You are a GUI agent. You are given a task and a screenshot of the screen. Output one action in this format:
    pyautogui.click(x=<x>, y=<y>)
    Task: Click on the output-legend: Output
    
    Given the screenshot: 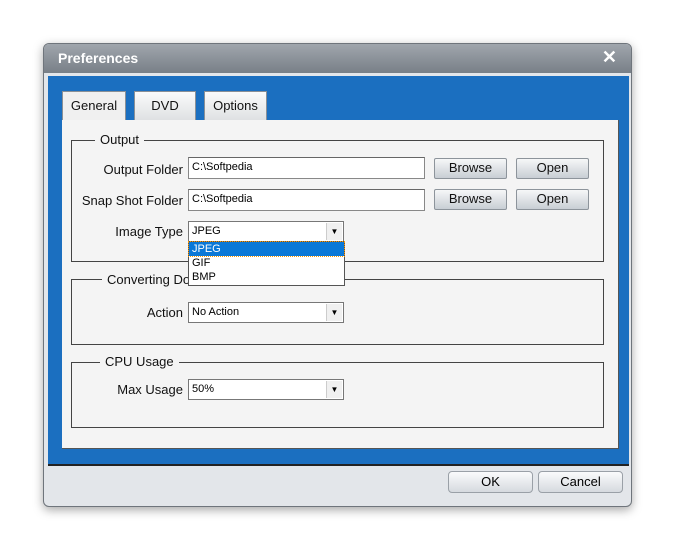 What is the action you would take?
    pyautogui.click(x=120, y=139)
    